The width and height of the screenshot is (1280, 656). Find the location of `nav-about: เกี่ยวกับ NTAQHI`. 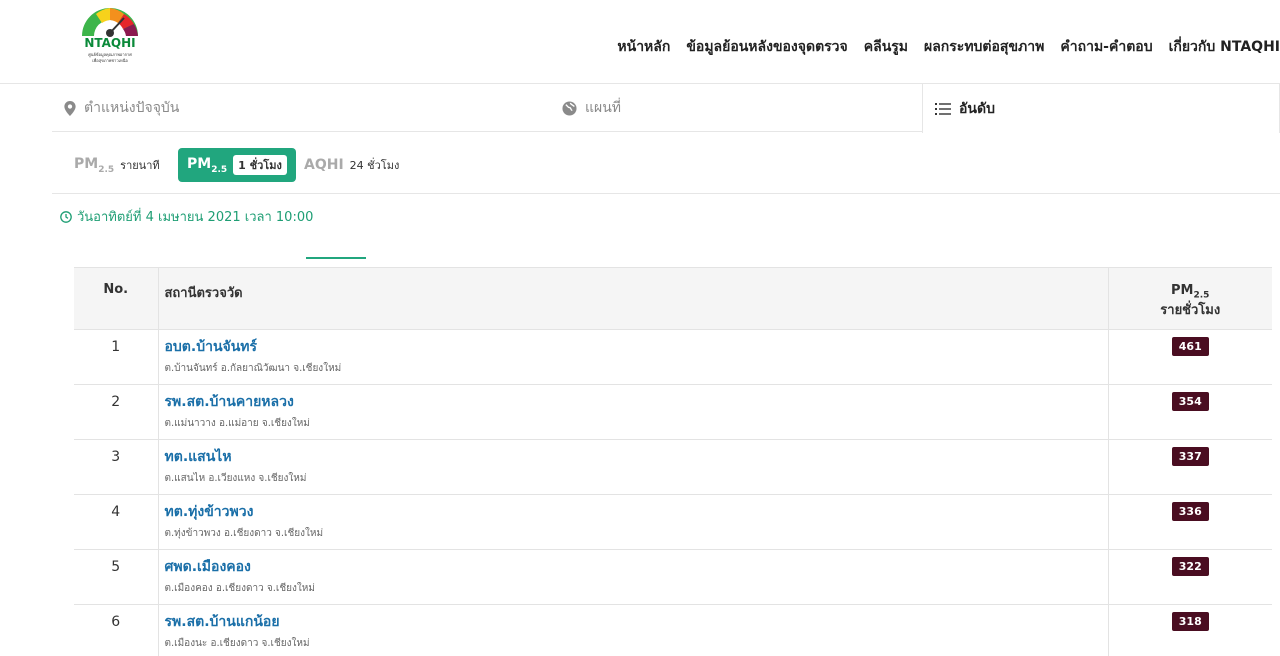

nav-about: เกี่ยวกับ NTAQHI is located at coordinates (1224, 47).